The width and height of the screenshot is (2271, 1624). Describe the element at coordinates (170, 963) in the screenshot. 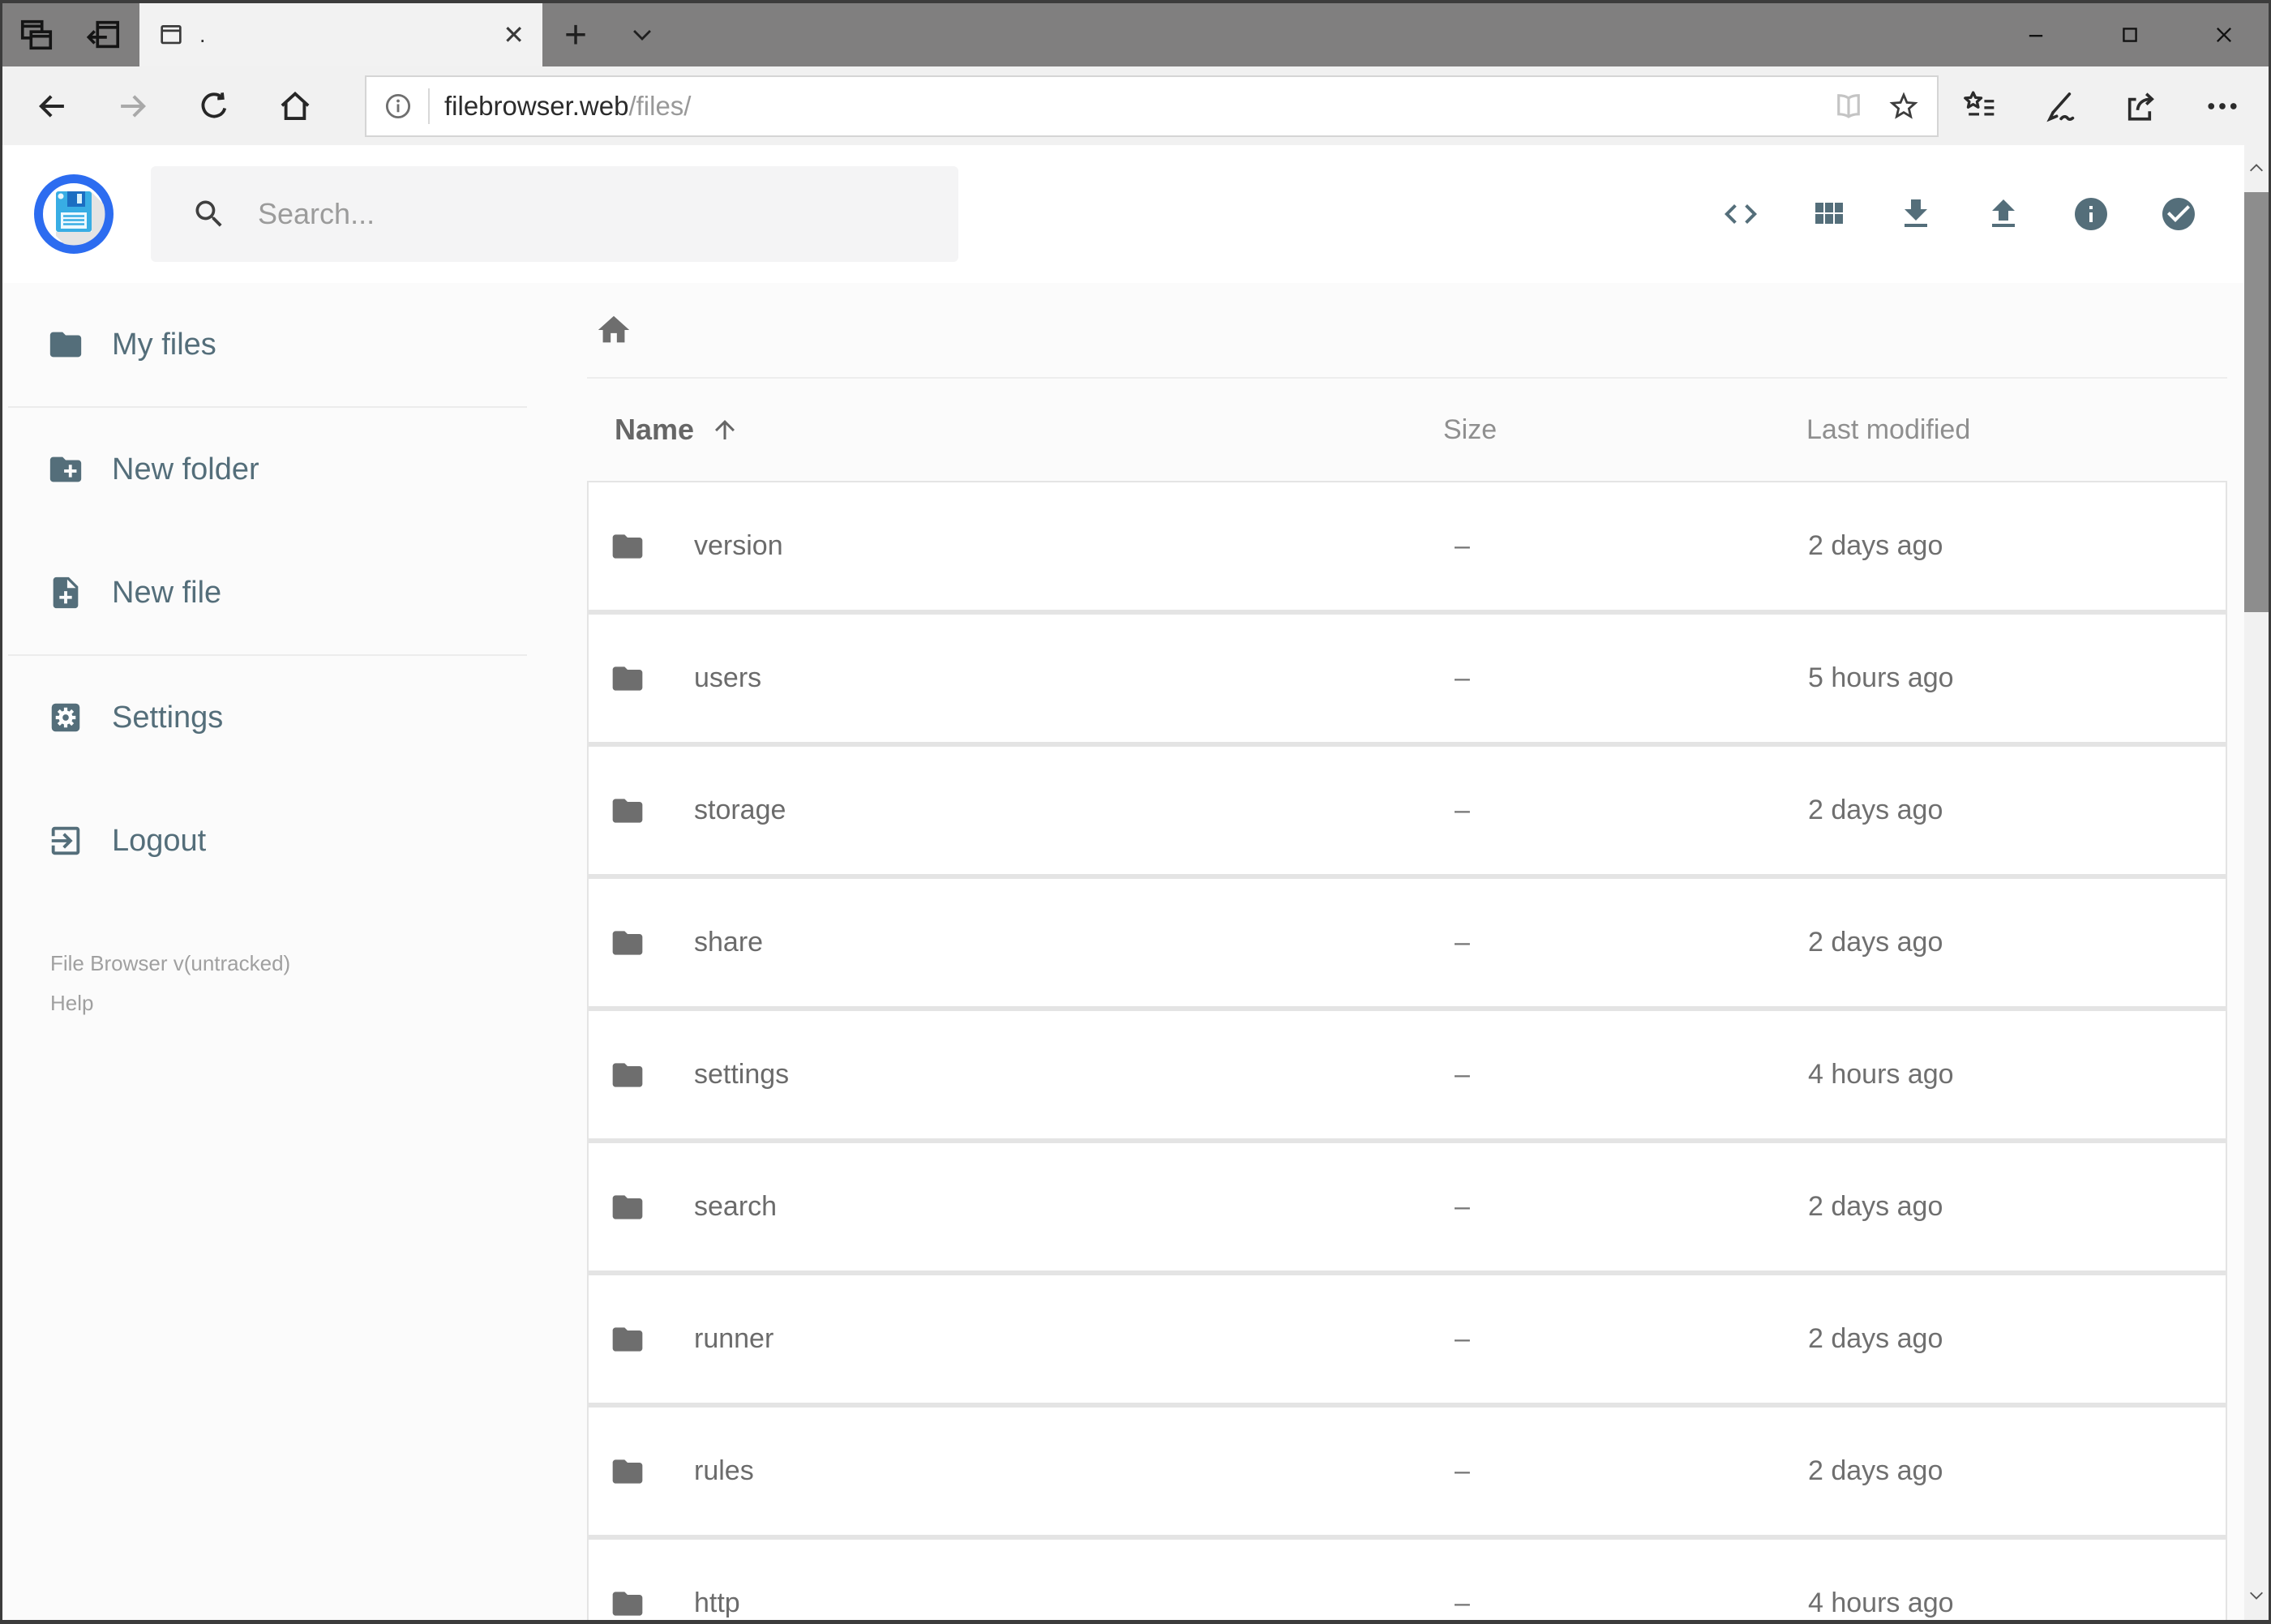

I see `app-version-text: File Browser v(untracked)` at that location.